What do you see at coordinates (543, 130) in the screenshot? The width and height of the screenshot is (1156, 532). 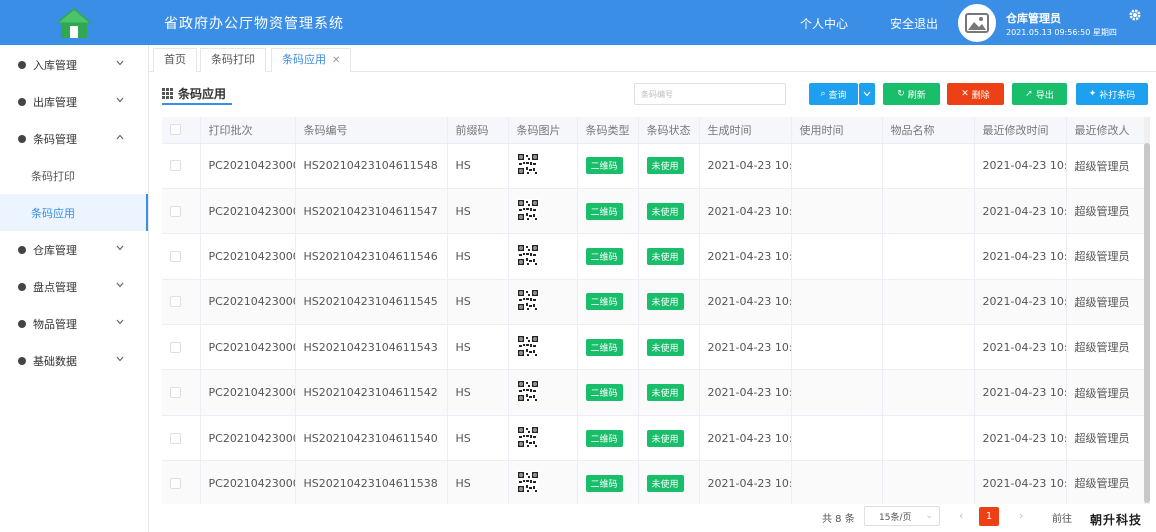 I see `column-header: 条码图片` at bounding box center [543, 130].